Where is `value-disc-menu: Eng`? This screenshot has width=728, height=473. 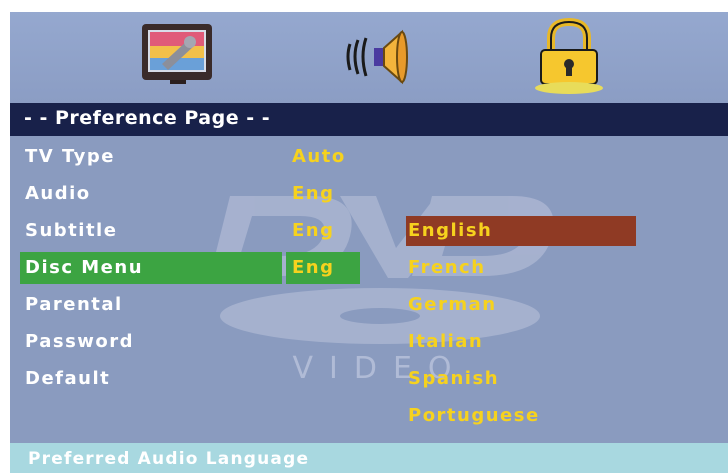 value-disc-menu: Eng is located at coordinates (313, 267).